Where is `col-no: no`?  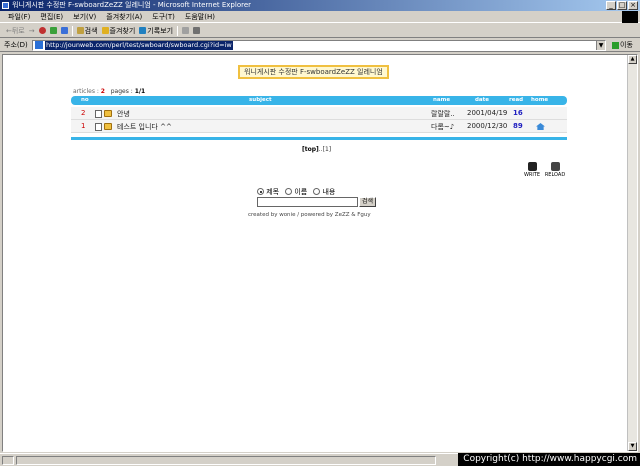
col-no: no is located at coordinates (85, 100).